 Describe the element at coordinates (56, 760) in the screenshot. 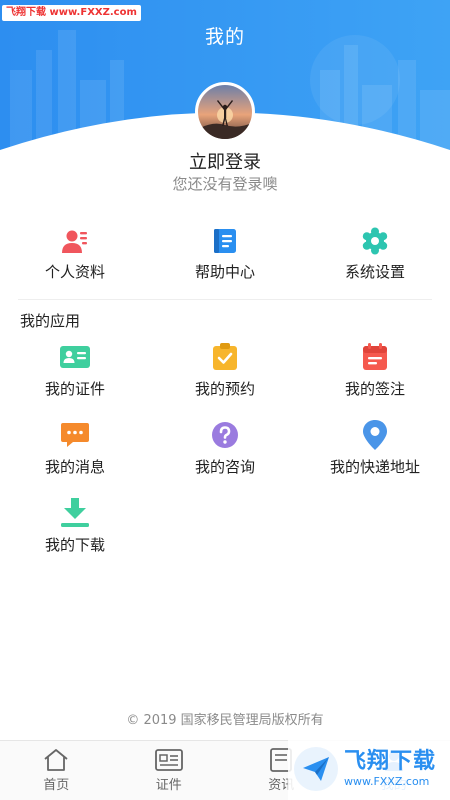

I see `home-icon` at that location.